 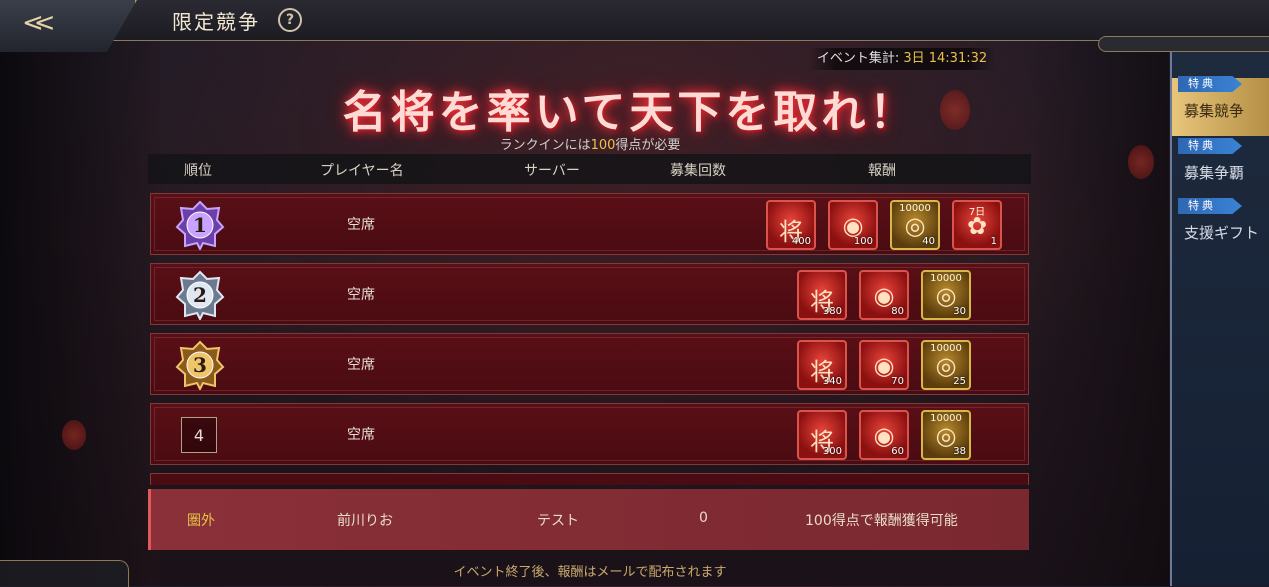 What do you see at coordinates (589, 224) in the screenshot?
I see `table-row: 1 空席 将 400 ◉ 100 10000 ◎ 40 7日 ✿ 1` at bounding box center [589, 224].